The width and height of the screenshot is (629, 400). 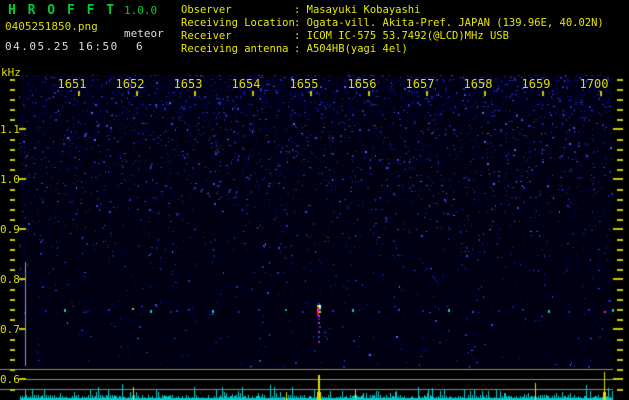 What do you see at coordinates (206, 36) in the screenshot?
I see `info-label: Receiver` at bounding box center [206, 36].